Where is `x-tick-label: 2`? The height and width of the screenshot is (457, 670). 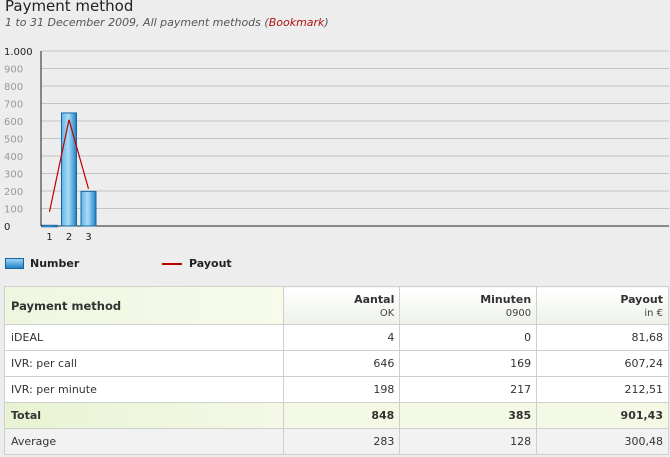
x-tick-label: 2 is located at coordinates (69, 237).